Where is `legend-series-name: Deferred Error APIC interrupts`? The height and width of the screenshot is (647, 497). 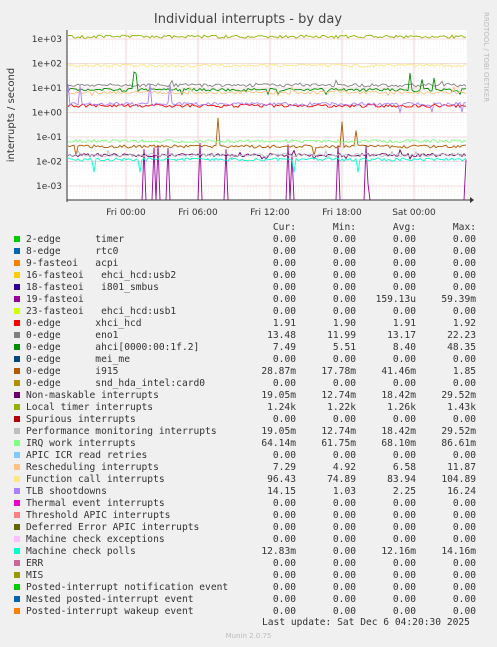 legend-series-name: Deferred Error APIC interrupts is located at coordinates (113, 527).